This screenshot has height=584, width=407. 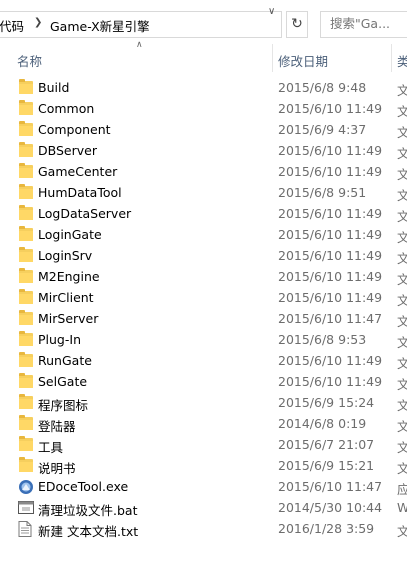 What do you see at coordinates (326, 465) in the screenshot?
I see `file-modified-date: 2015/6/9 15:21` at bounding box center [326, 465].